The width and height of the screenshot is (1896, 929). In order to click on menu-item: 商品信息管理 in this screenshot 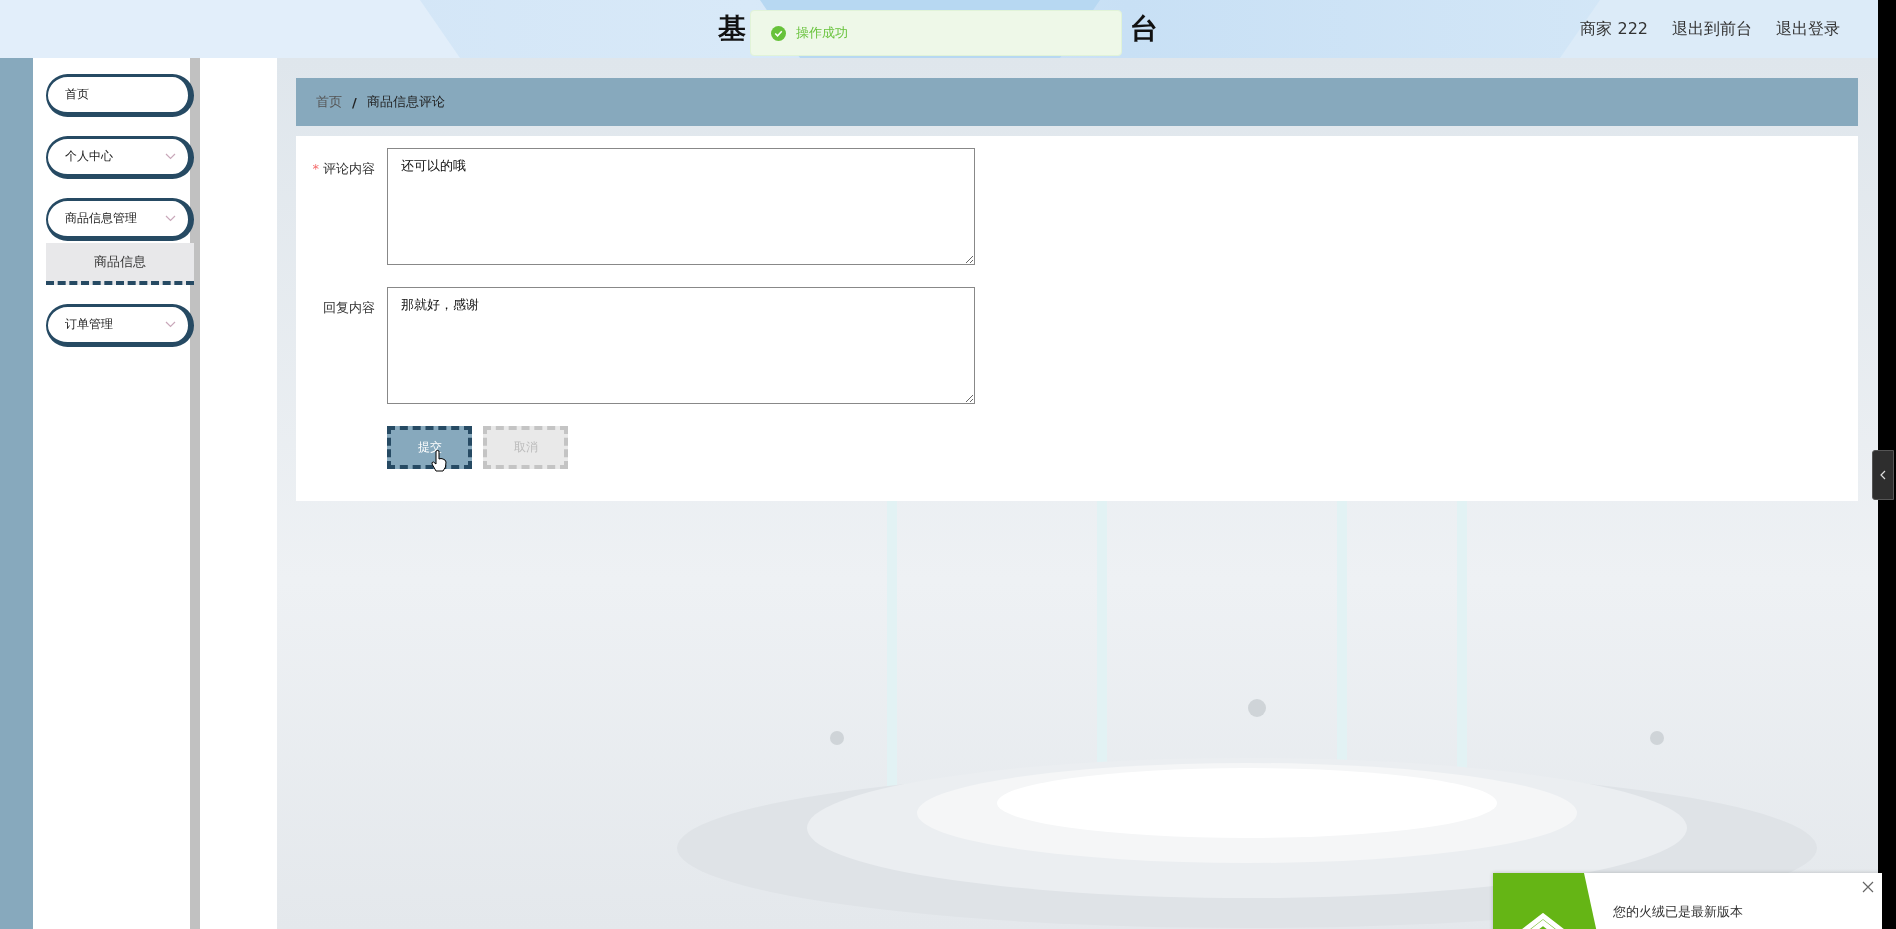, I will do `click(120, 219)`.